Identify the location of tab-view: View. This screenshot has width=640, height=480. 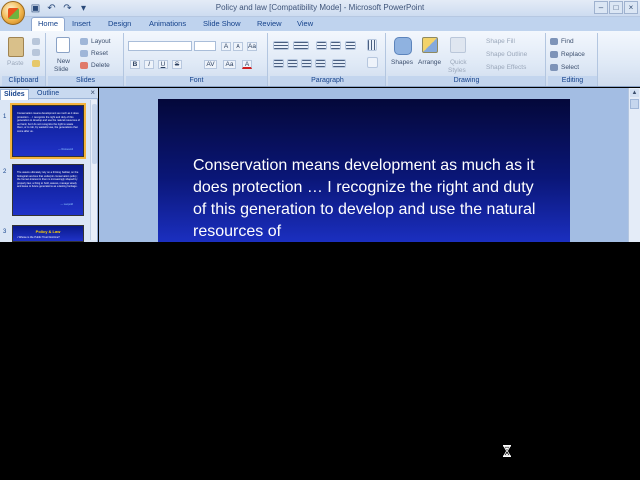
(305, 24).